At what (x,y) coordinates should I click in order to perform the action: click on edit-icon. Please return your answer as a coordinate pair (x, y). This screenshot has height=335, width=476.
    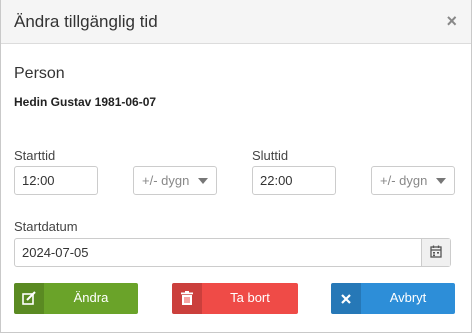
    Looking at the image, I should click on (29, 298).